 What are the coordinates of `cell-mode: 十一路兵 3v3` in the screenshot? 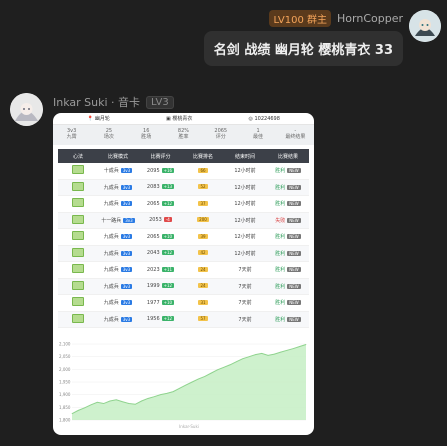 It's located at (118, 220).